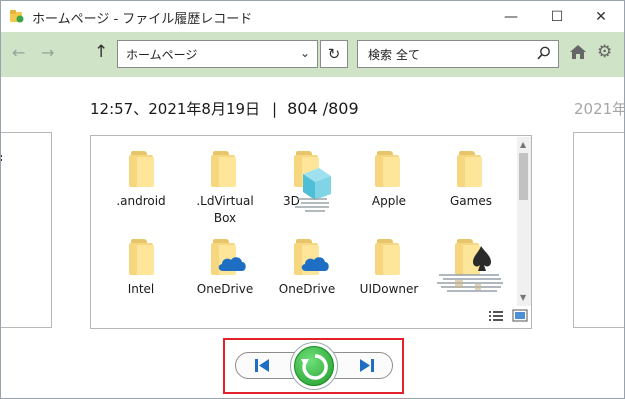 Image resolution: width=625 pixels, height=399 pixels. I want to click on refresh-icon: ↻, so click(334, 54).